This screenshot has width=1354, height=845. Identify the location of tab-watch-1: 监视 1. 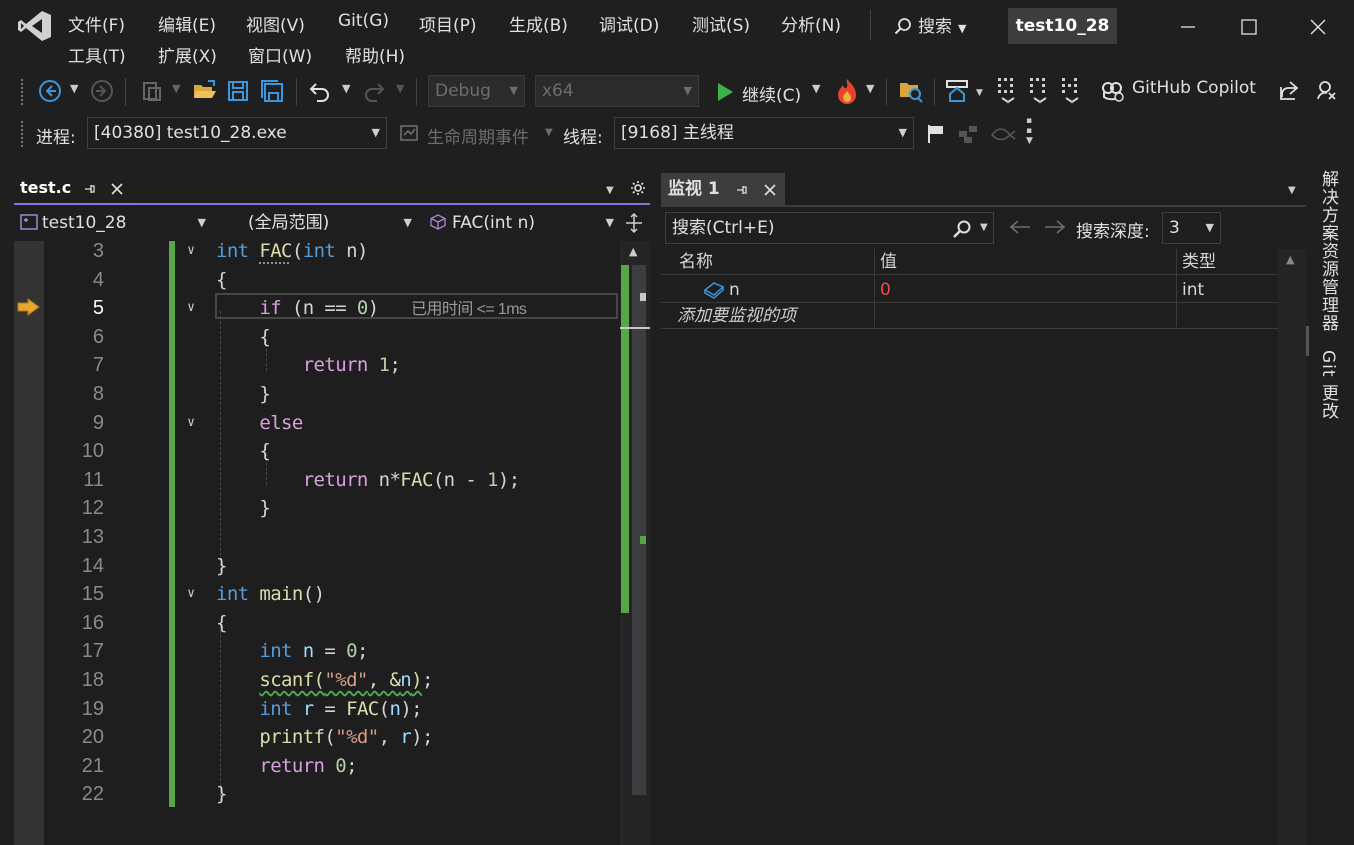
(723, 189).